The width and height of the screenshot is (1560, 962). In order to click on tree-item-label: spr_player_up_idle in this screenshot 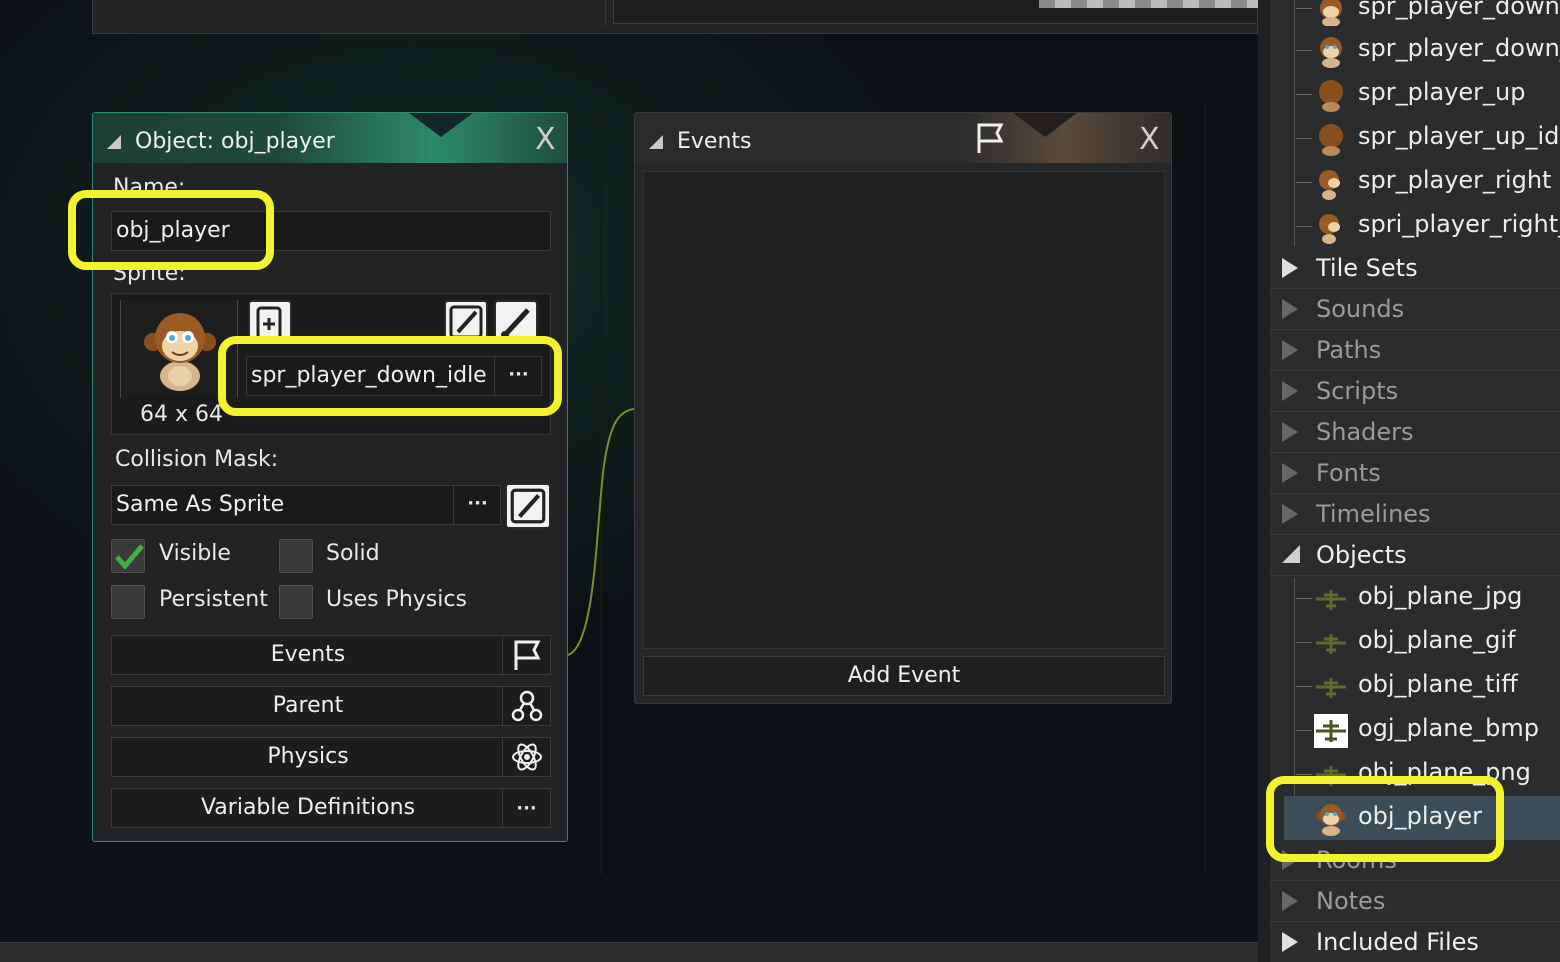, I will do `click(1459, 136)`.